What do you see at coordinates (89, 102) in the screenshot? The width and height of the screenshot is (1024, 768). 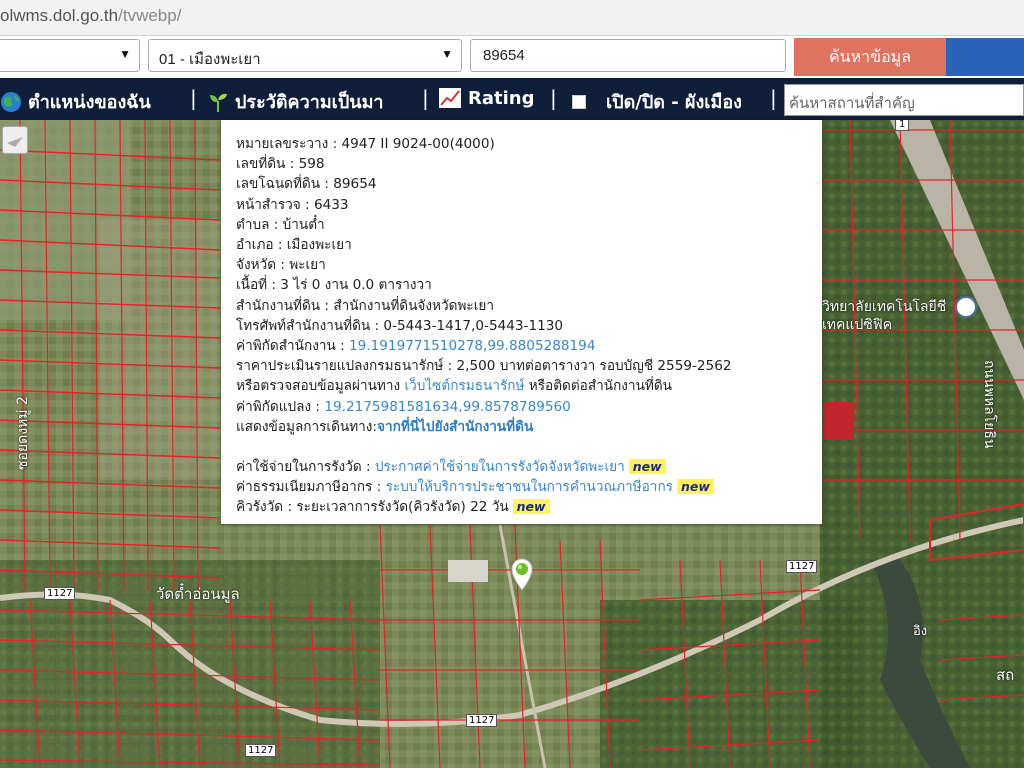 I see `my-location-label: ตำแหน่งของฉัน` at bounding box center [89, 102].